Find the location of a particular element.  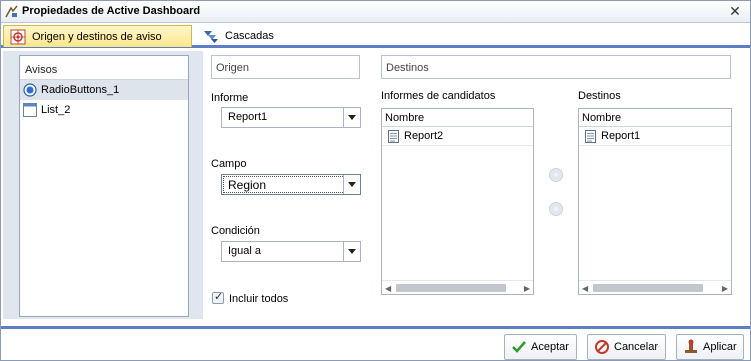

radio-button-icon is located at coordinates (30, 90).